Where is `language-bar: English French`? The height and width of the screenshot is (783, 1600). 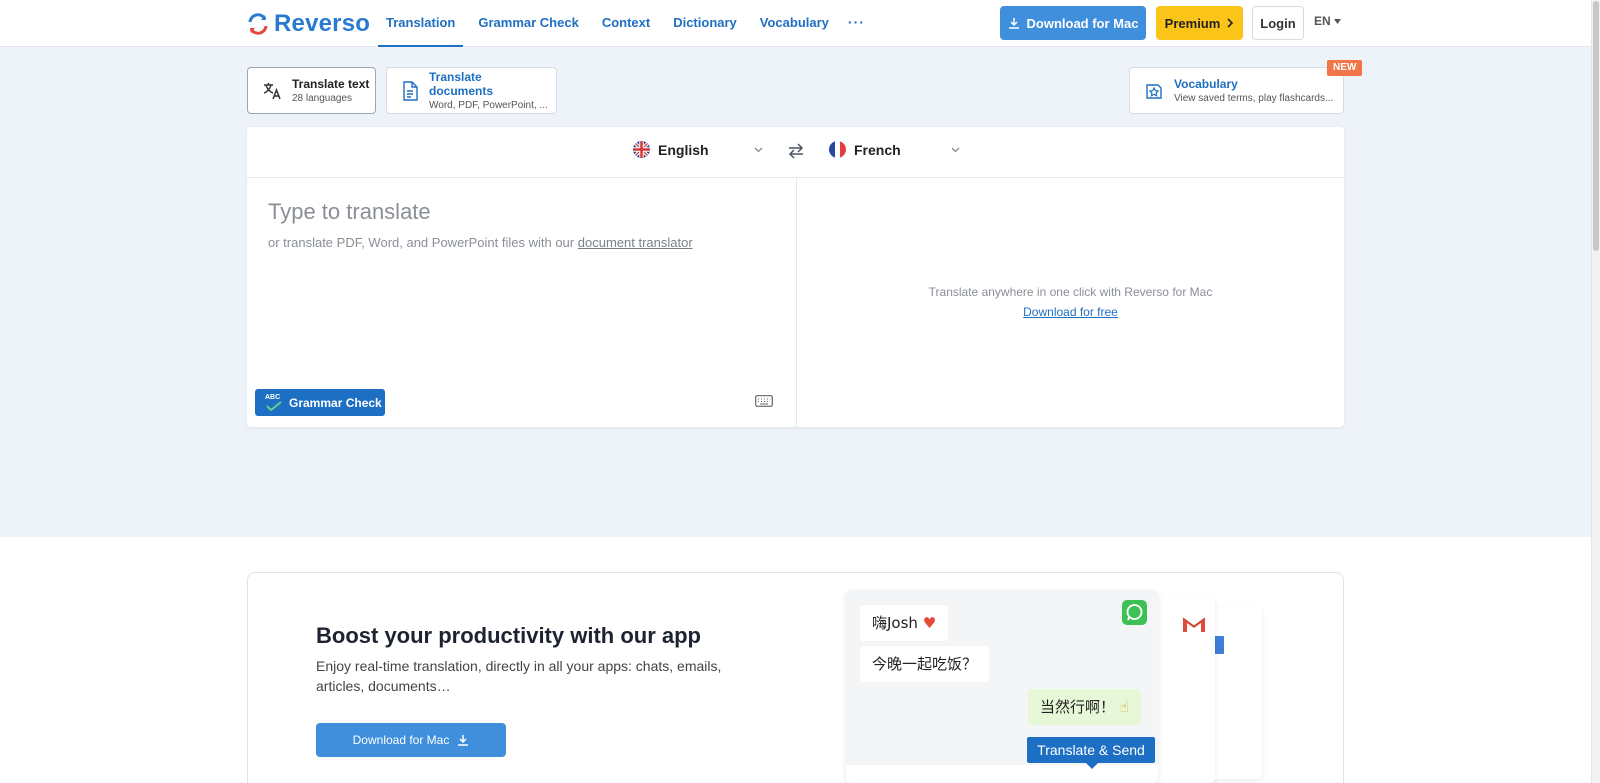 language-bar: English French is located at coordinates (795, 152).